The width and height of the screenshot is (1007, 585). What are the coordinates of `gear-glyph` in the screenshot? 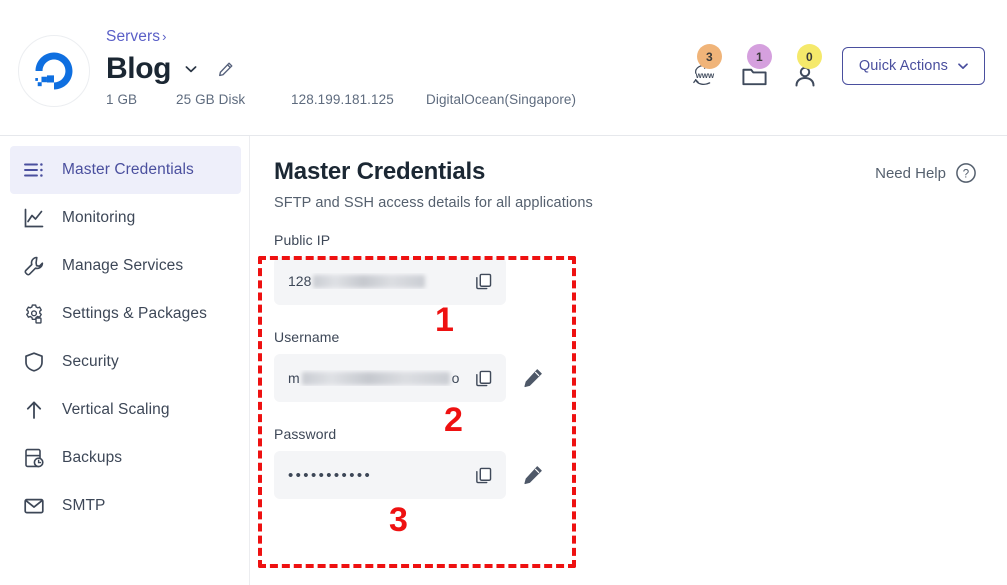 It's located at (34, 314).